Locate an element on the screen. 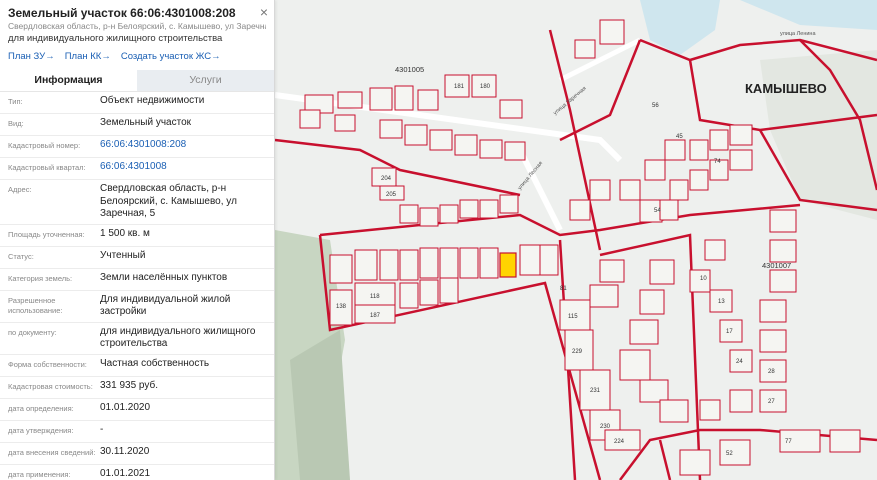 Image resolution: width=877 pixels, height=480 pixels. row-value: Для индивидуальной жилой застройки is located at coordinates (165, 305).